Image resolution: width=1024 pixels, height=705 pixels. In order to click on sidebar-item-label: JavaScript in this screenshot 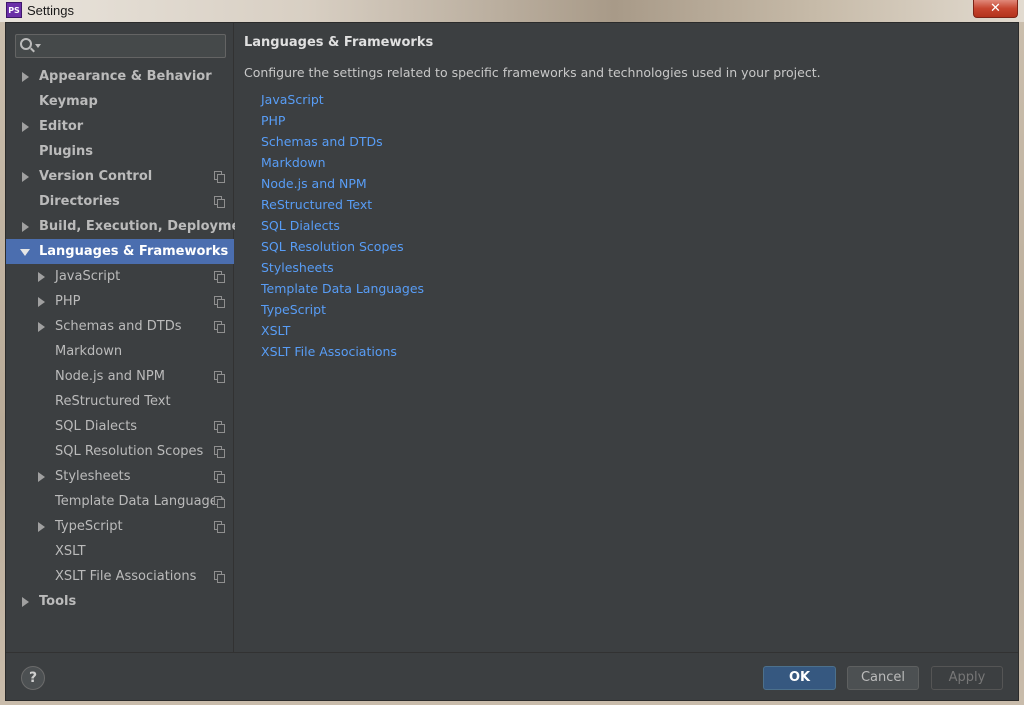, I will do `click(88, 276)`.